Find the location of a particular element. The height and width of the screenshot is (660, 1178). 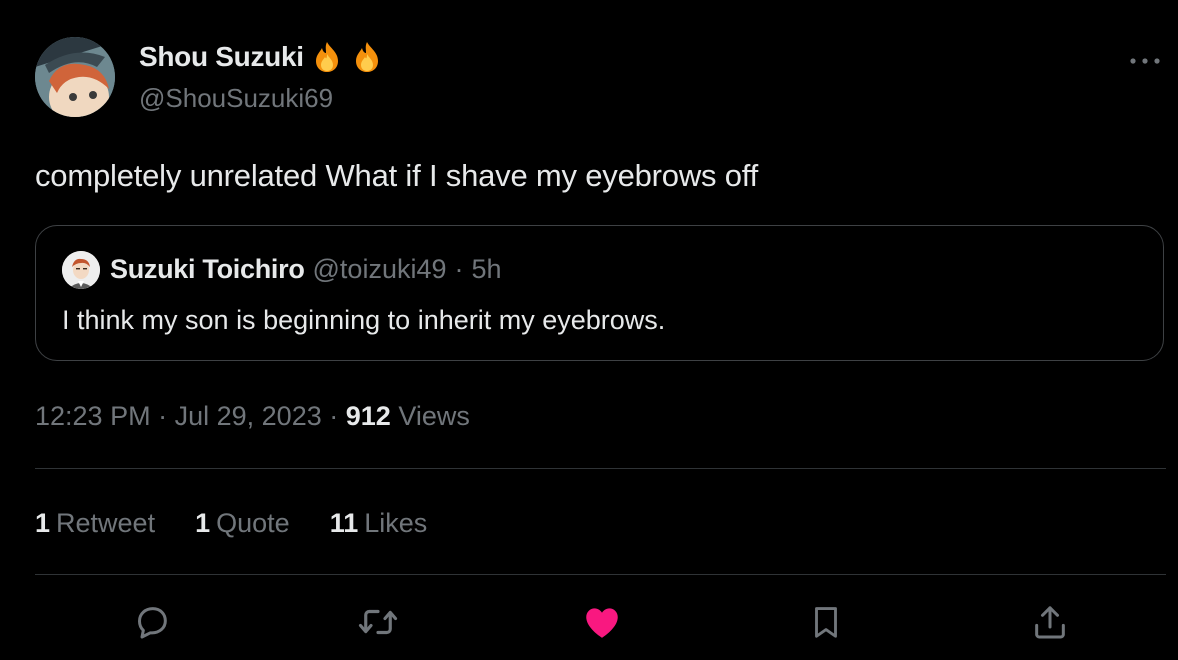

tweet-date: Jul 29, 2023 is located at coordinates (248, 416).